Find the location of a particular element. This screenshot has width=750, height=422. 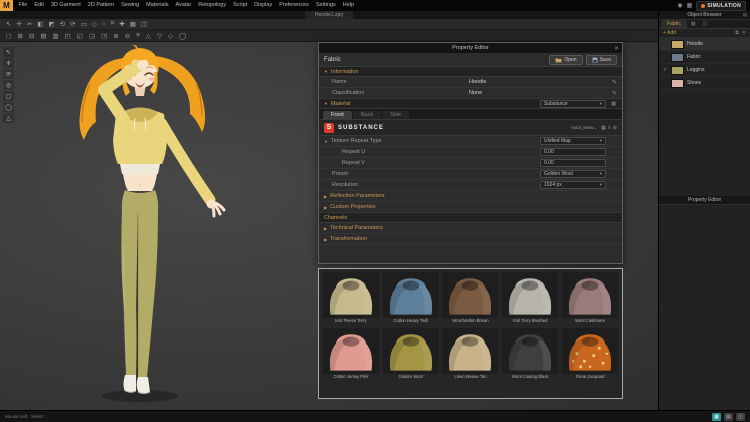

tab-icon: ◫ is located at coordinates (705, 24).